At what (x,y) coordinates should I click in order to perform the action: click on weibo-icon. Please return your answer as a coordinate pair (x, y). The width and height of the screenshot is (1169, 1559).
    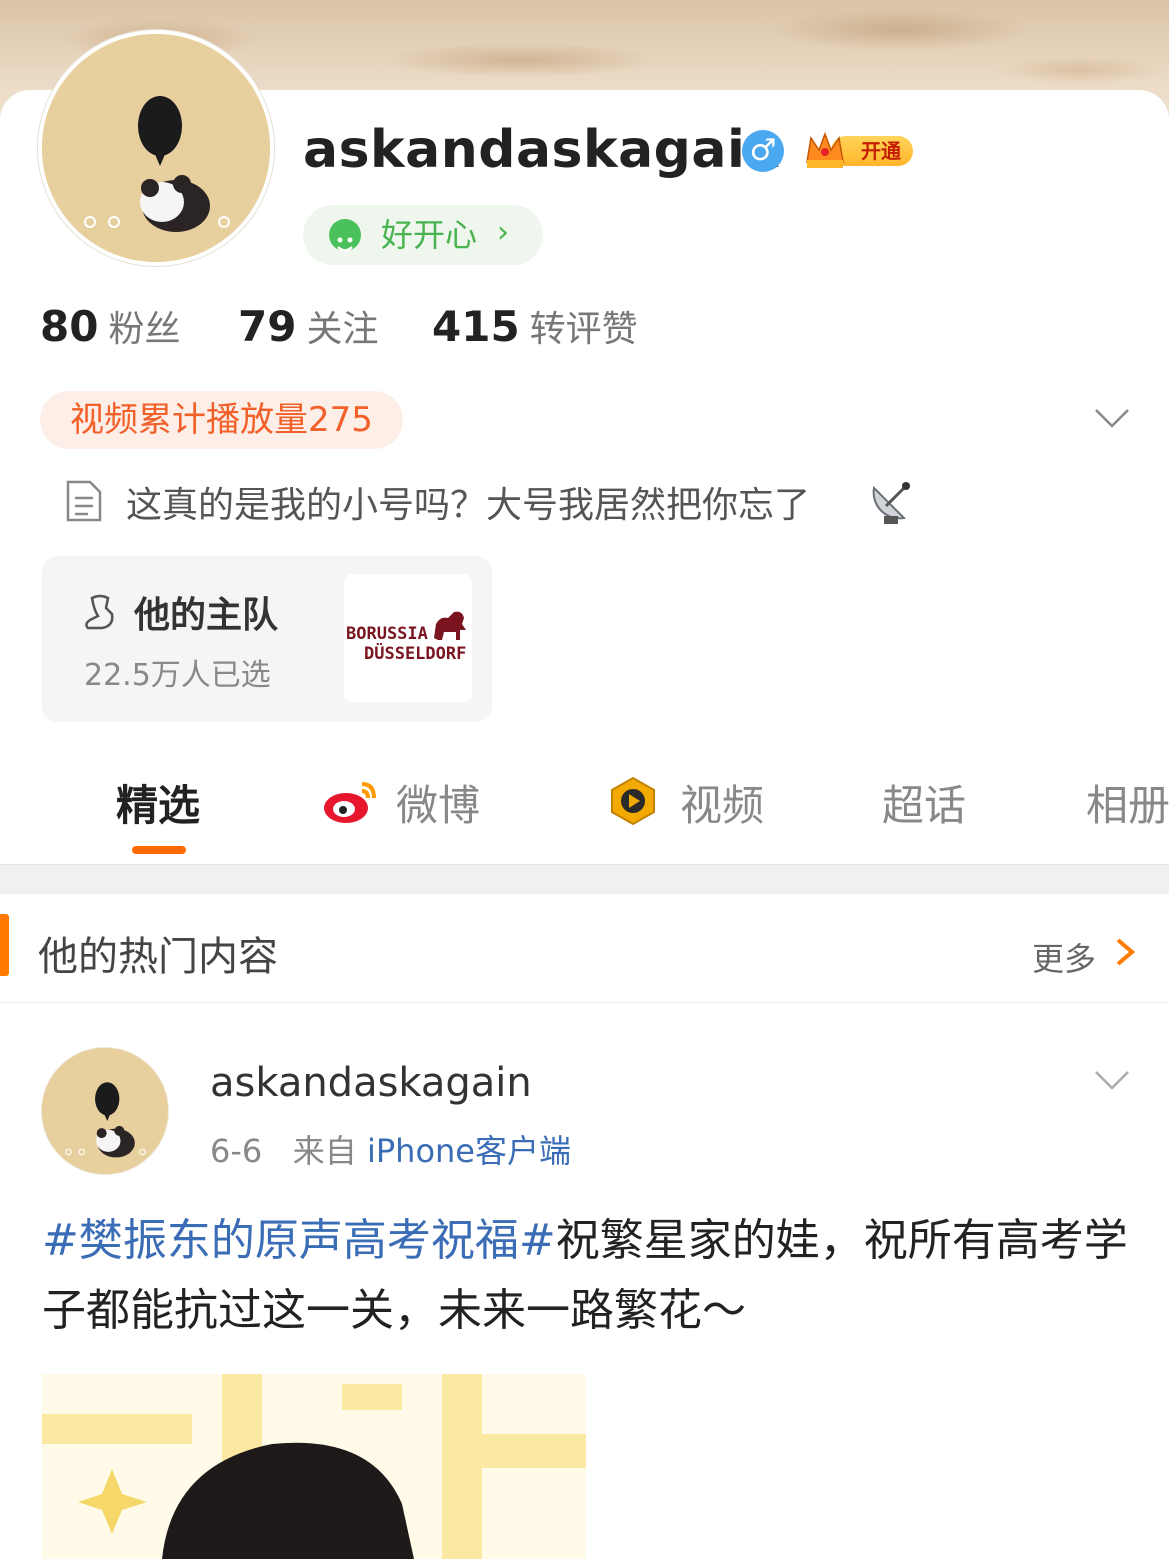
    Looking at the image, I should click on (350, 802).